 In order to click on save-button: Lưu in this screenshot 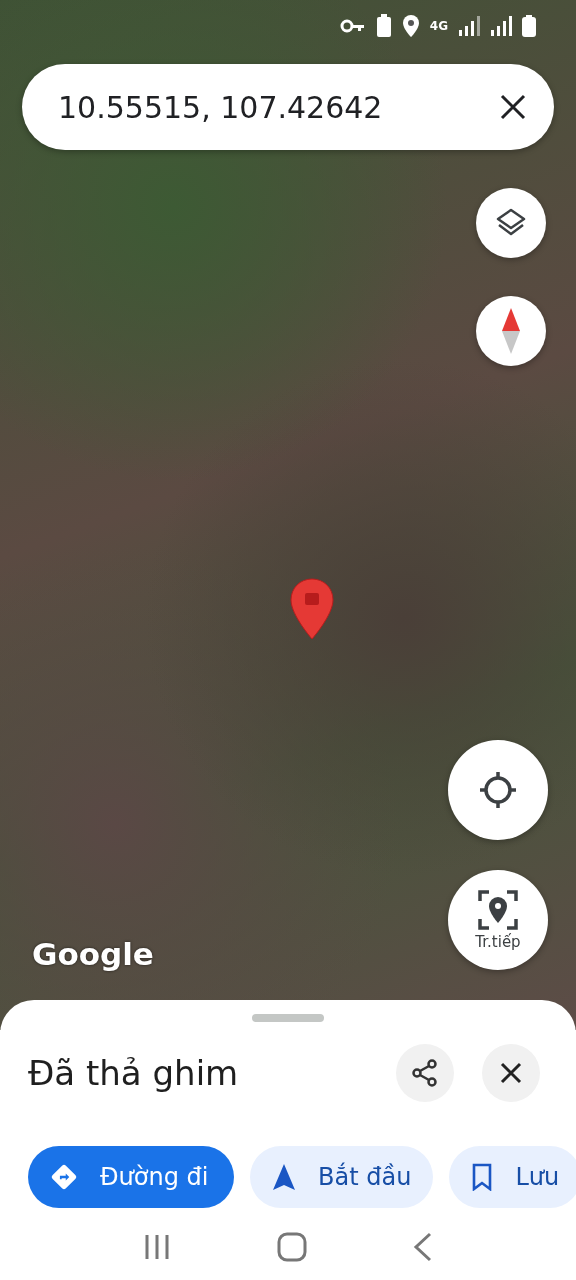, I will do `click(512, 1177)`.